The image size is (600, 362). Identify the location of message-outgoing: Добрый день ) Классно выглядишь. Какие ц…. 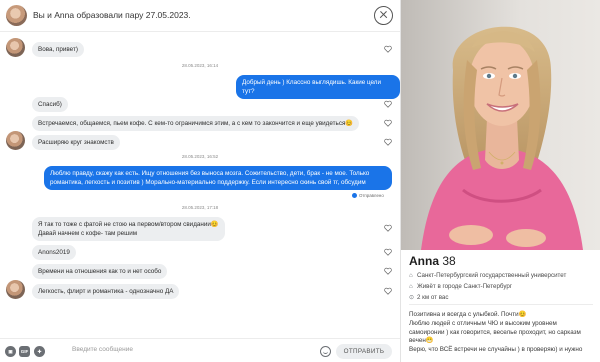
(318, 87).